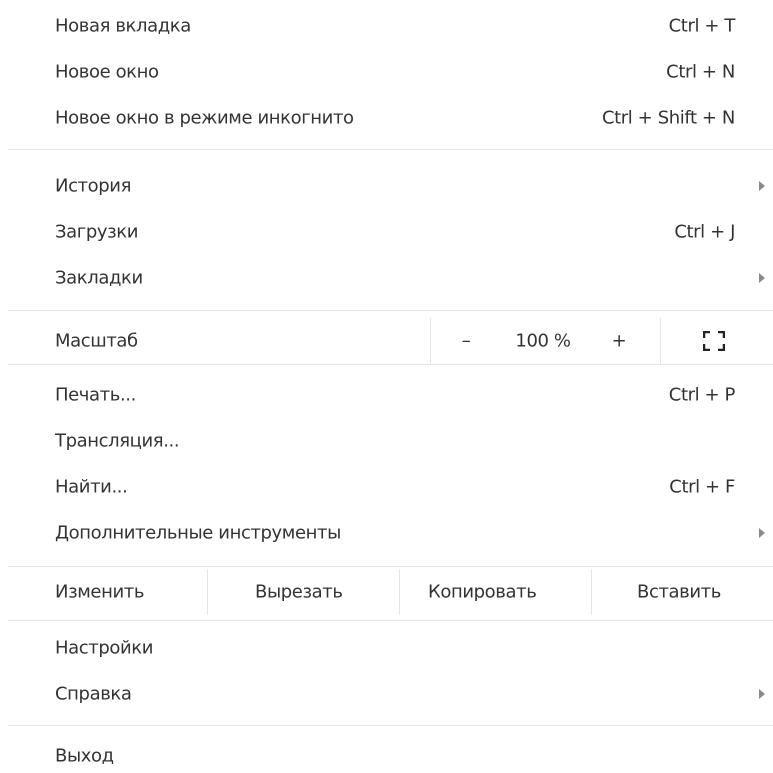 The height and width of the screenshot is (773, 773). What do you see at coordinates (386, 755) in the screenshot?
I see `menu-item-exit: Выход` at bounding box center [386, 755].